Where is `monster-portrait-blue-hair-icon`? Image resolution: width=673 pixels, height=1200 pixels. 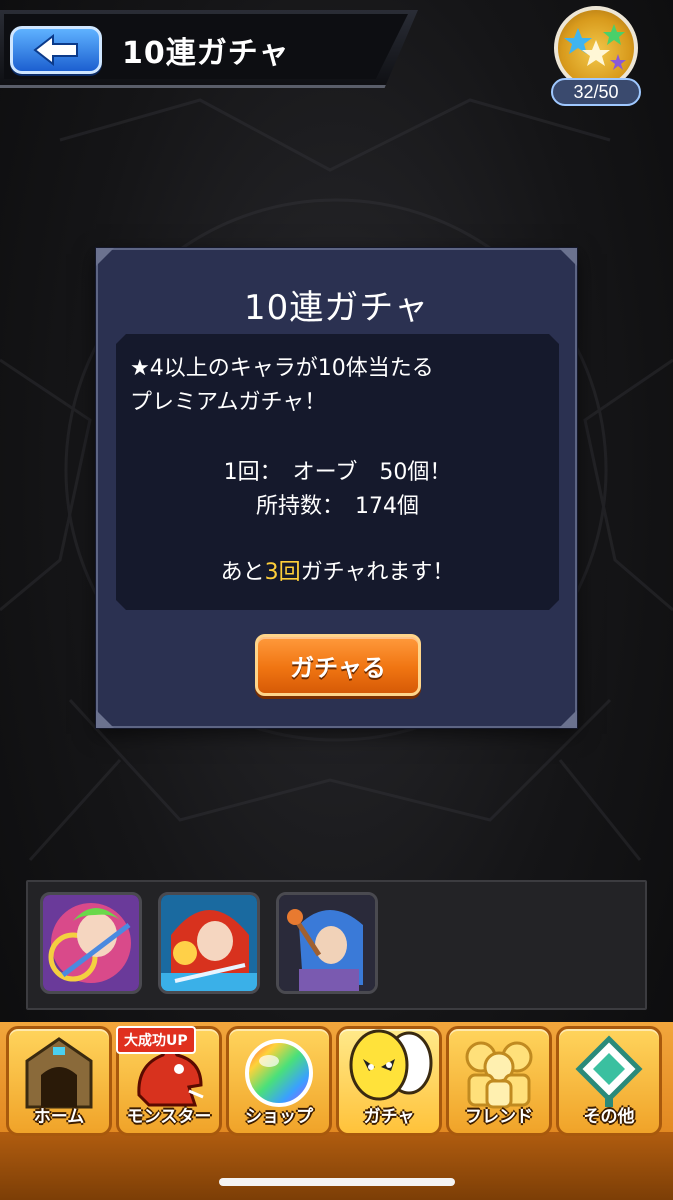 monster-portrait-blue-hair-icon is located at coordinates (327, 943).